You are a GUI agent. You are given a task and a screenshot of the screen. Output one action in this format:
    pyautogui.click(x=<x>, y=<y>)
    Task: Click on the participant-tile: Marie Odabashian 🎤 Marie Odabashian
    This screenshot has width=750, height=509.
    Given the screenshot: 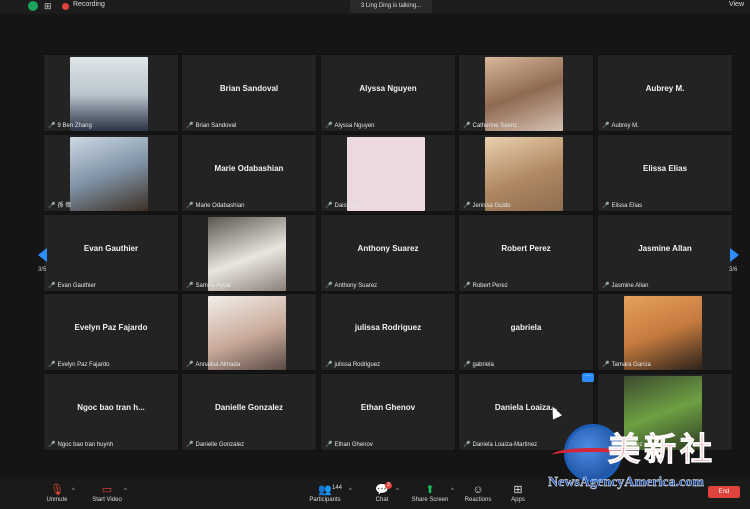 What is the action you would take?
    pyautogui.click(x=249, y=173)
    